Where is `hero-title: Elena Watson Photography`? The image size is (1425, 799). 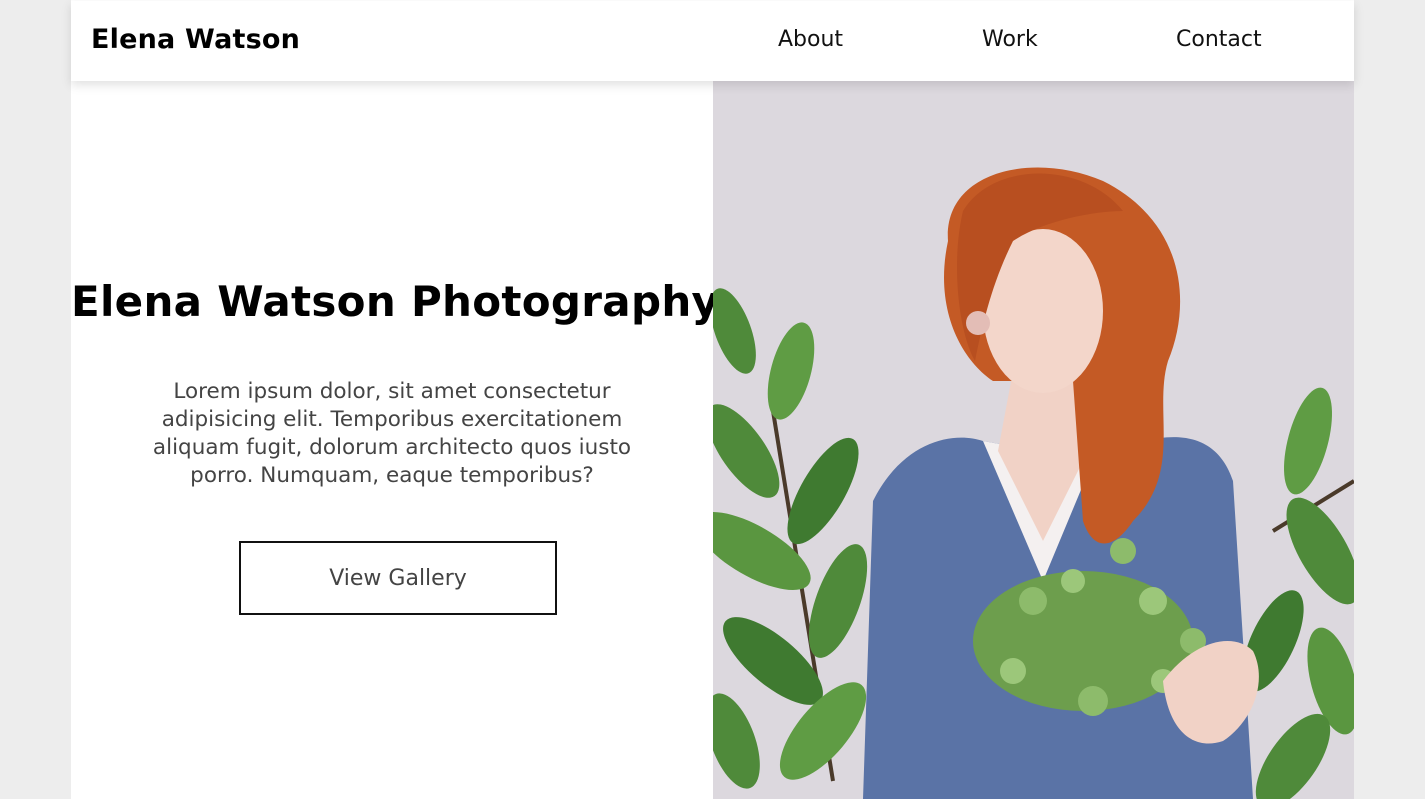 hero-title: Elena Watson Photography is located at coordinates (395, 301).